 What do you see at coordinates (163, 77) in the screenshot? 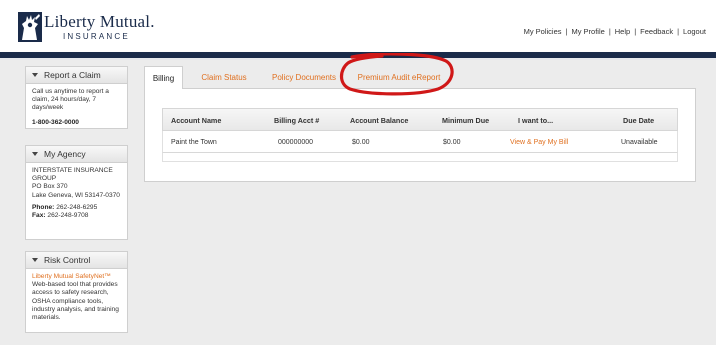
I see `tab-billing: Billing` at bounding box center [163, 77].